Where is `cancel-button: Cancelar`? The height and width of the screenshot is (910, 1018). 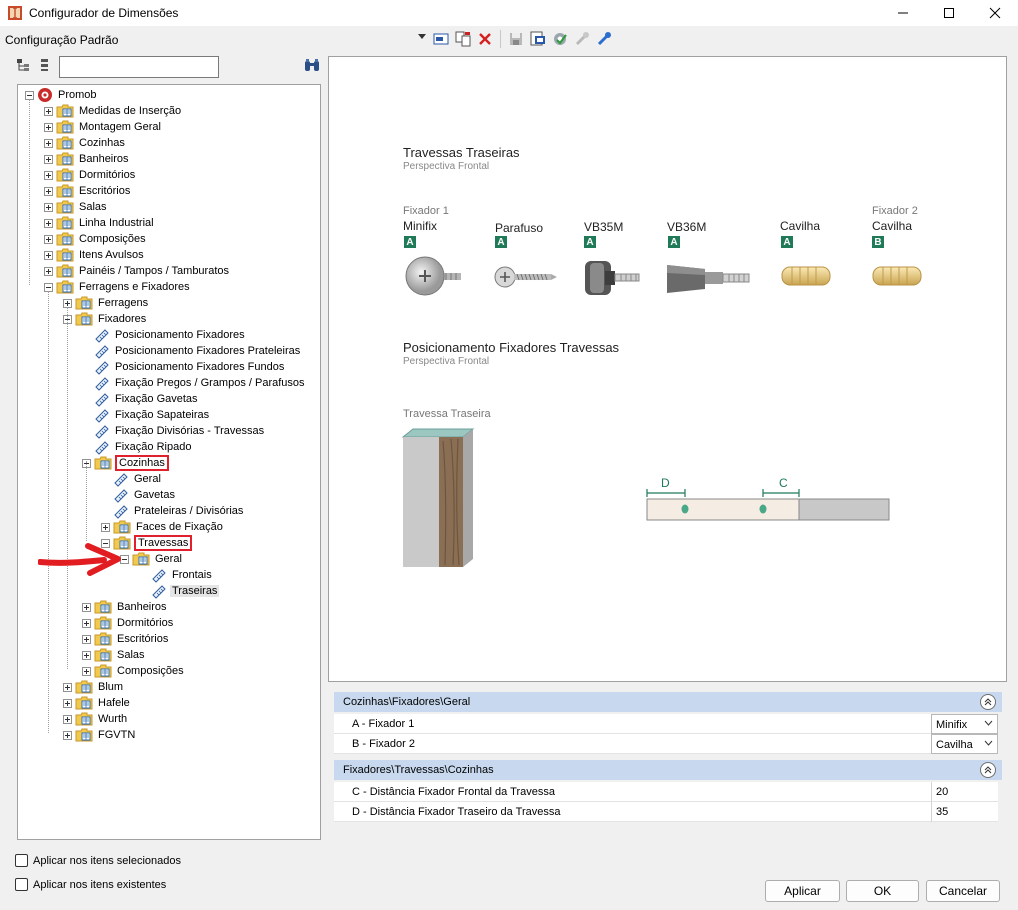 cancel-button: Cancelar is located at coordinates (963, 891).